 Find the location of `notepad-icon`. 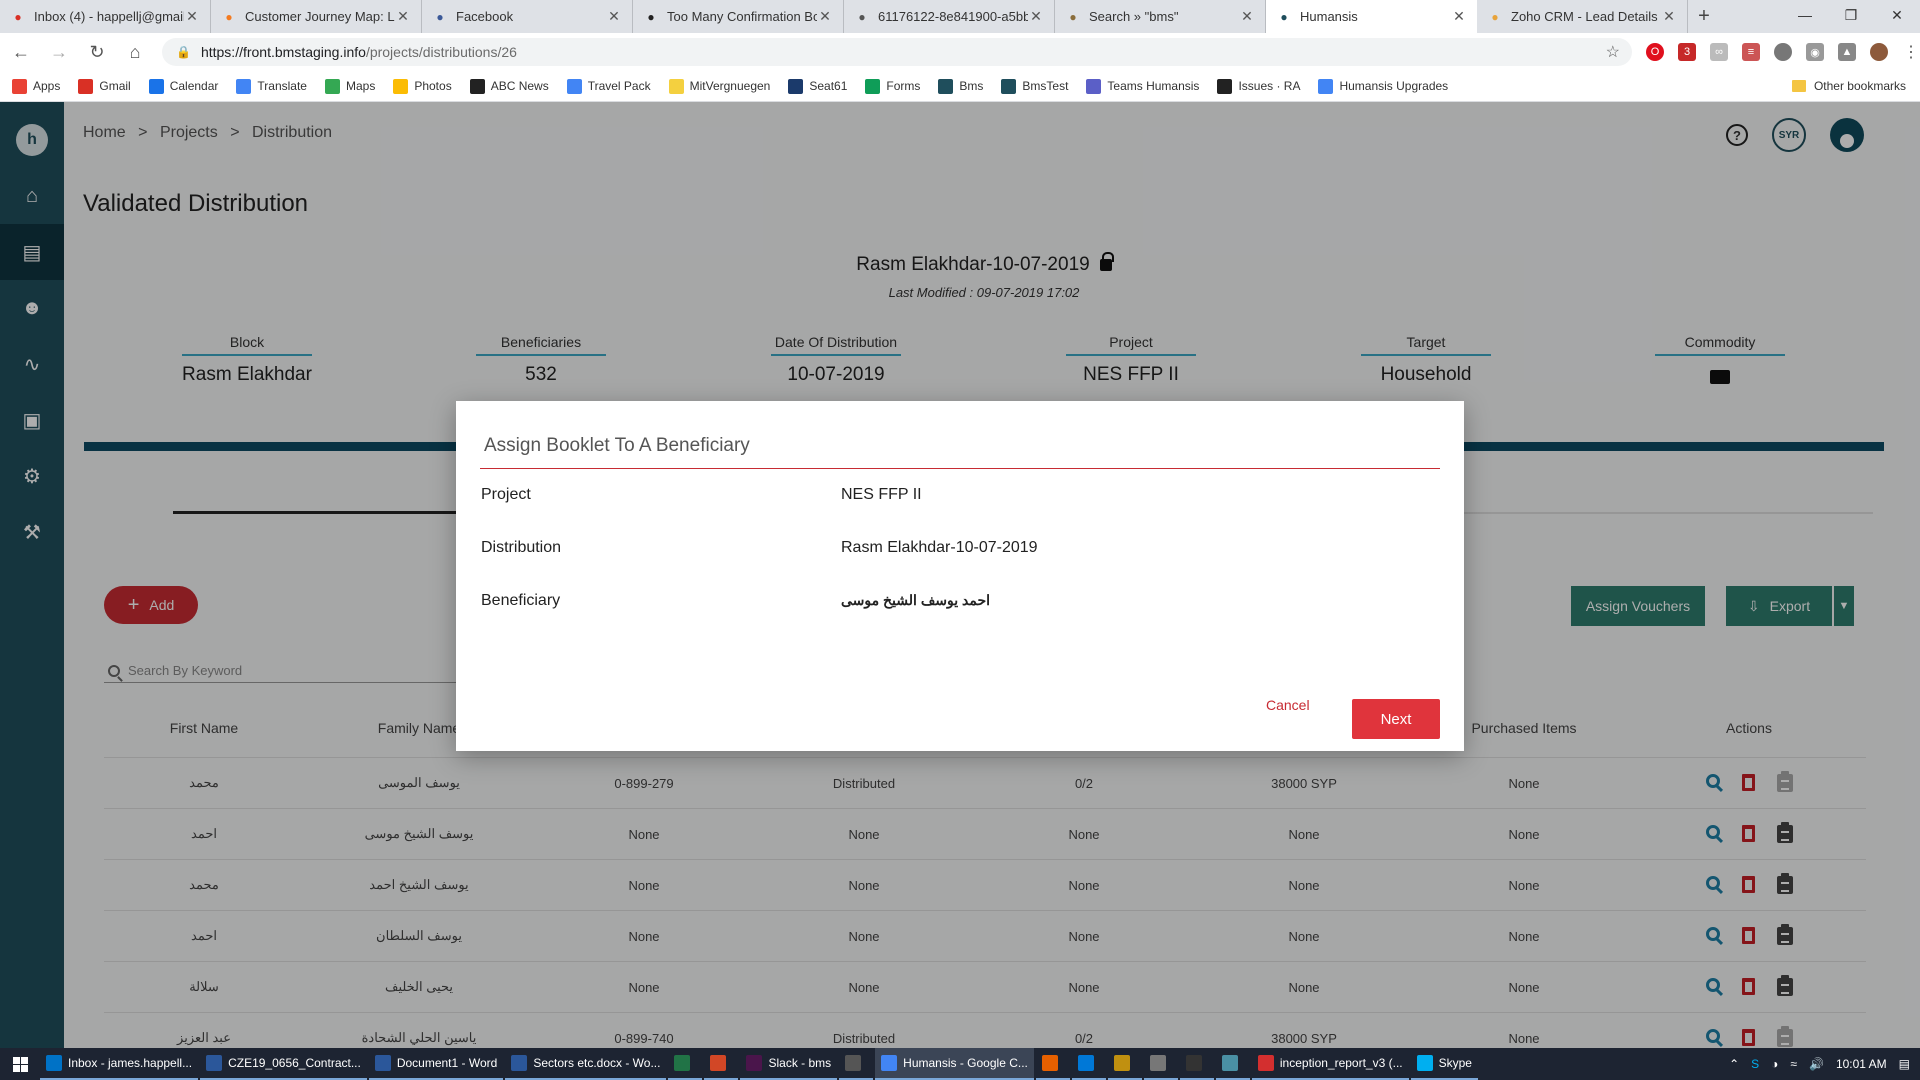

notepad-icon is located at coordinates (1229, 1063).